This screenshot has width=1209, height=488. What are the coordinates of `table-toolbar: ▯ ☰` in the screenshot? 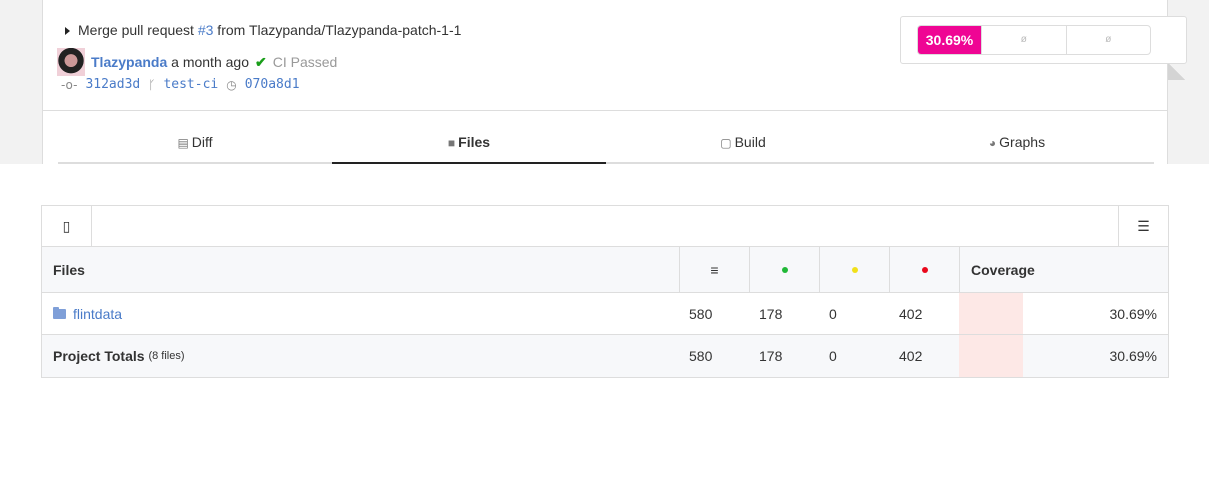 It's located at (605, 226).